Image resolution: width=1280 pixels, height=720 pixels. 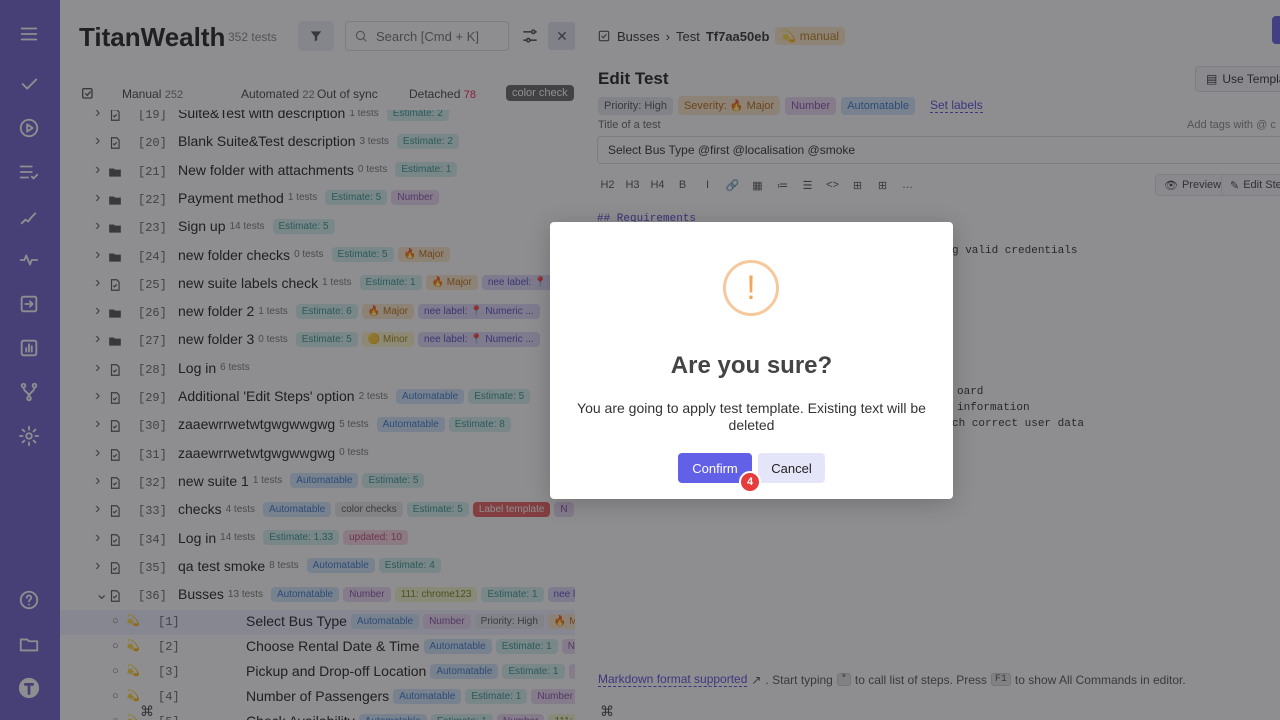 I want to click on step-badge: 4, so click(x=750, y=482).